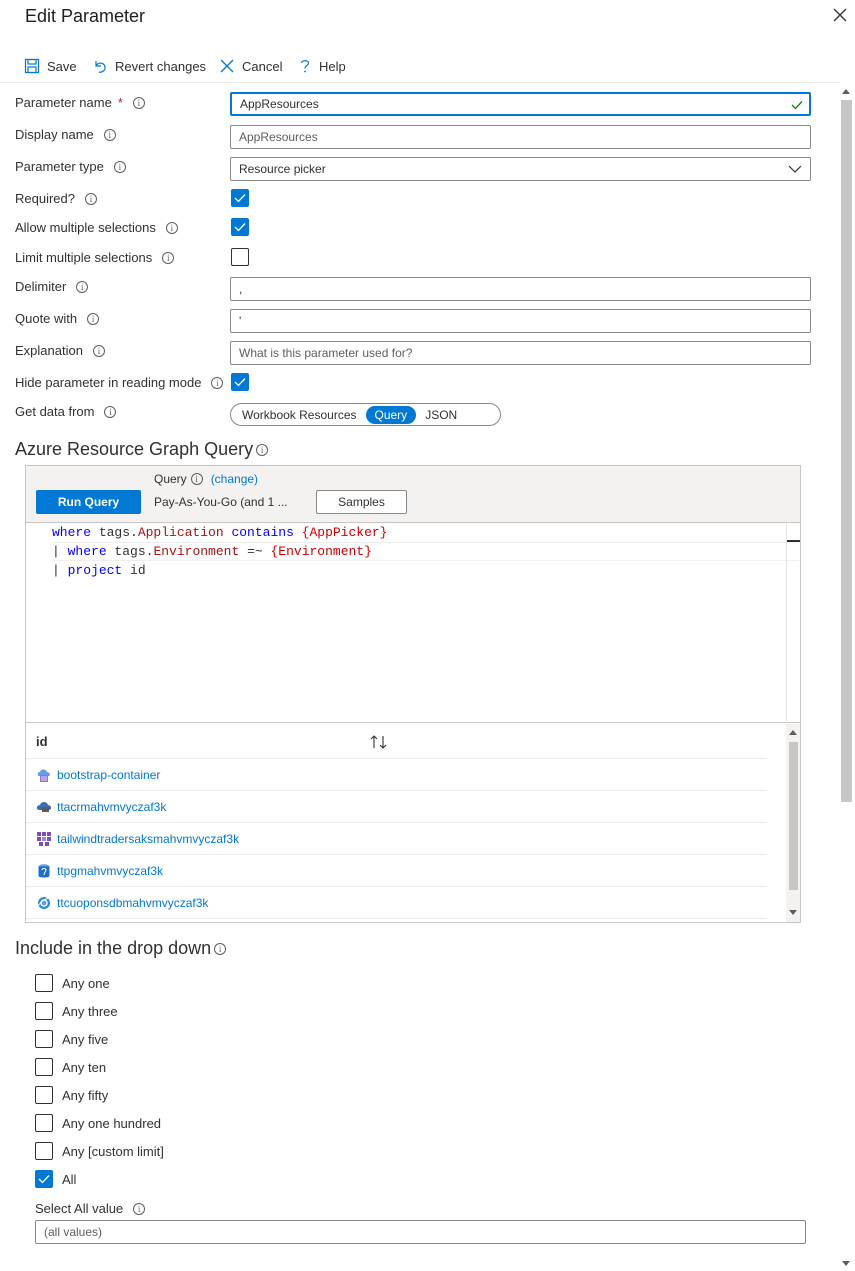 The width and height of the screenshot is (855, 1271). Describe the element at coordinates (240, 382) in the screenshot. I see `hide-parameter-checkbox` at that location.